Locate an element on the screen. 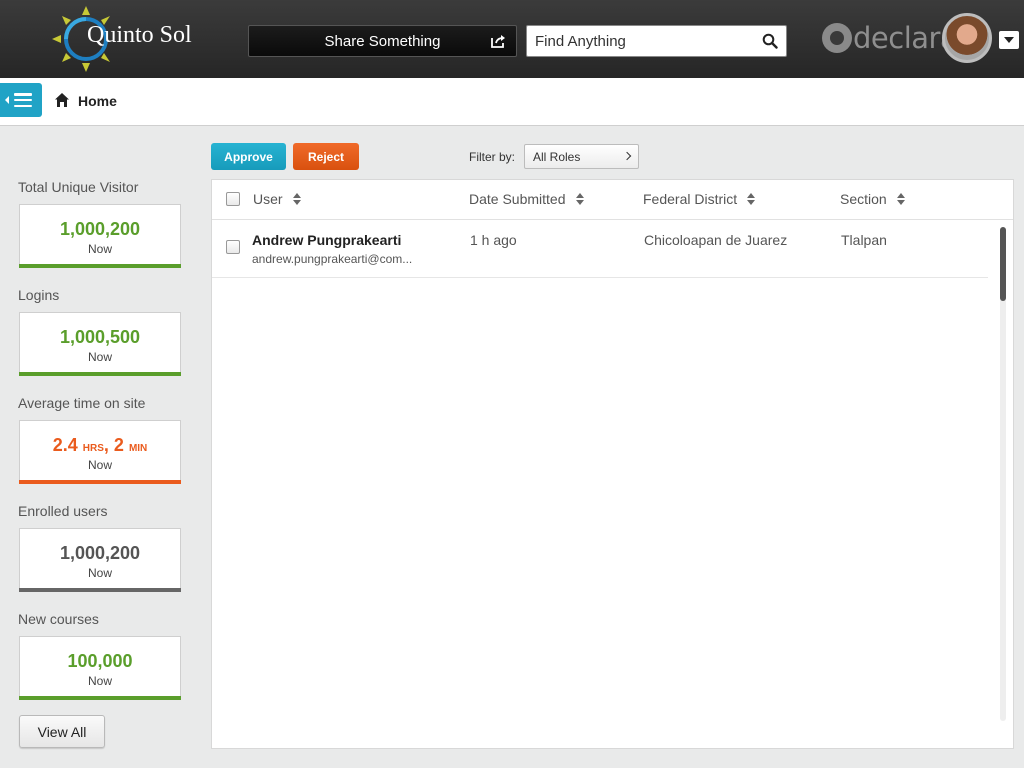  column-header-label: Section is located at coordinates (863, 199).